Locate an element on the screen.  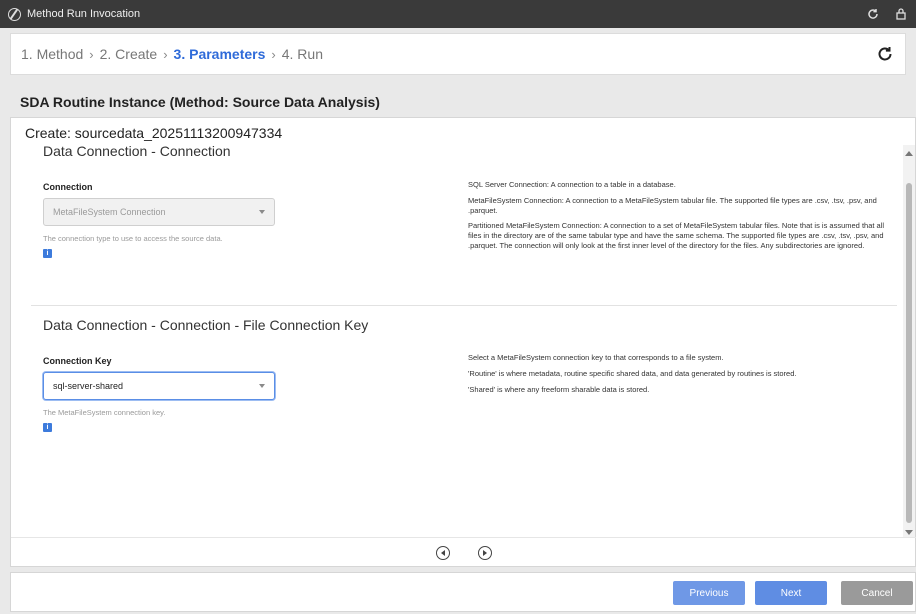
step-method: 1. Method is located at coordinates (52, 54).